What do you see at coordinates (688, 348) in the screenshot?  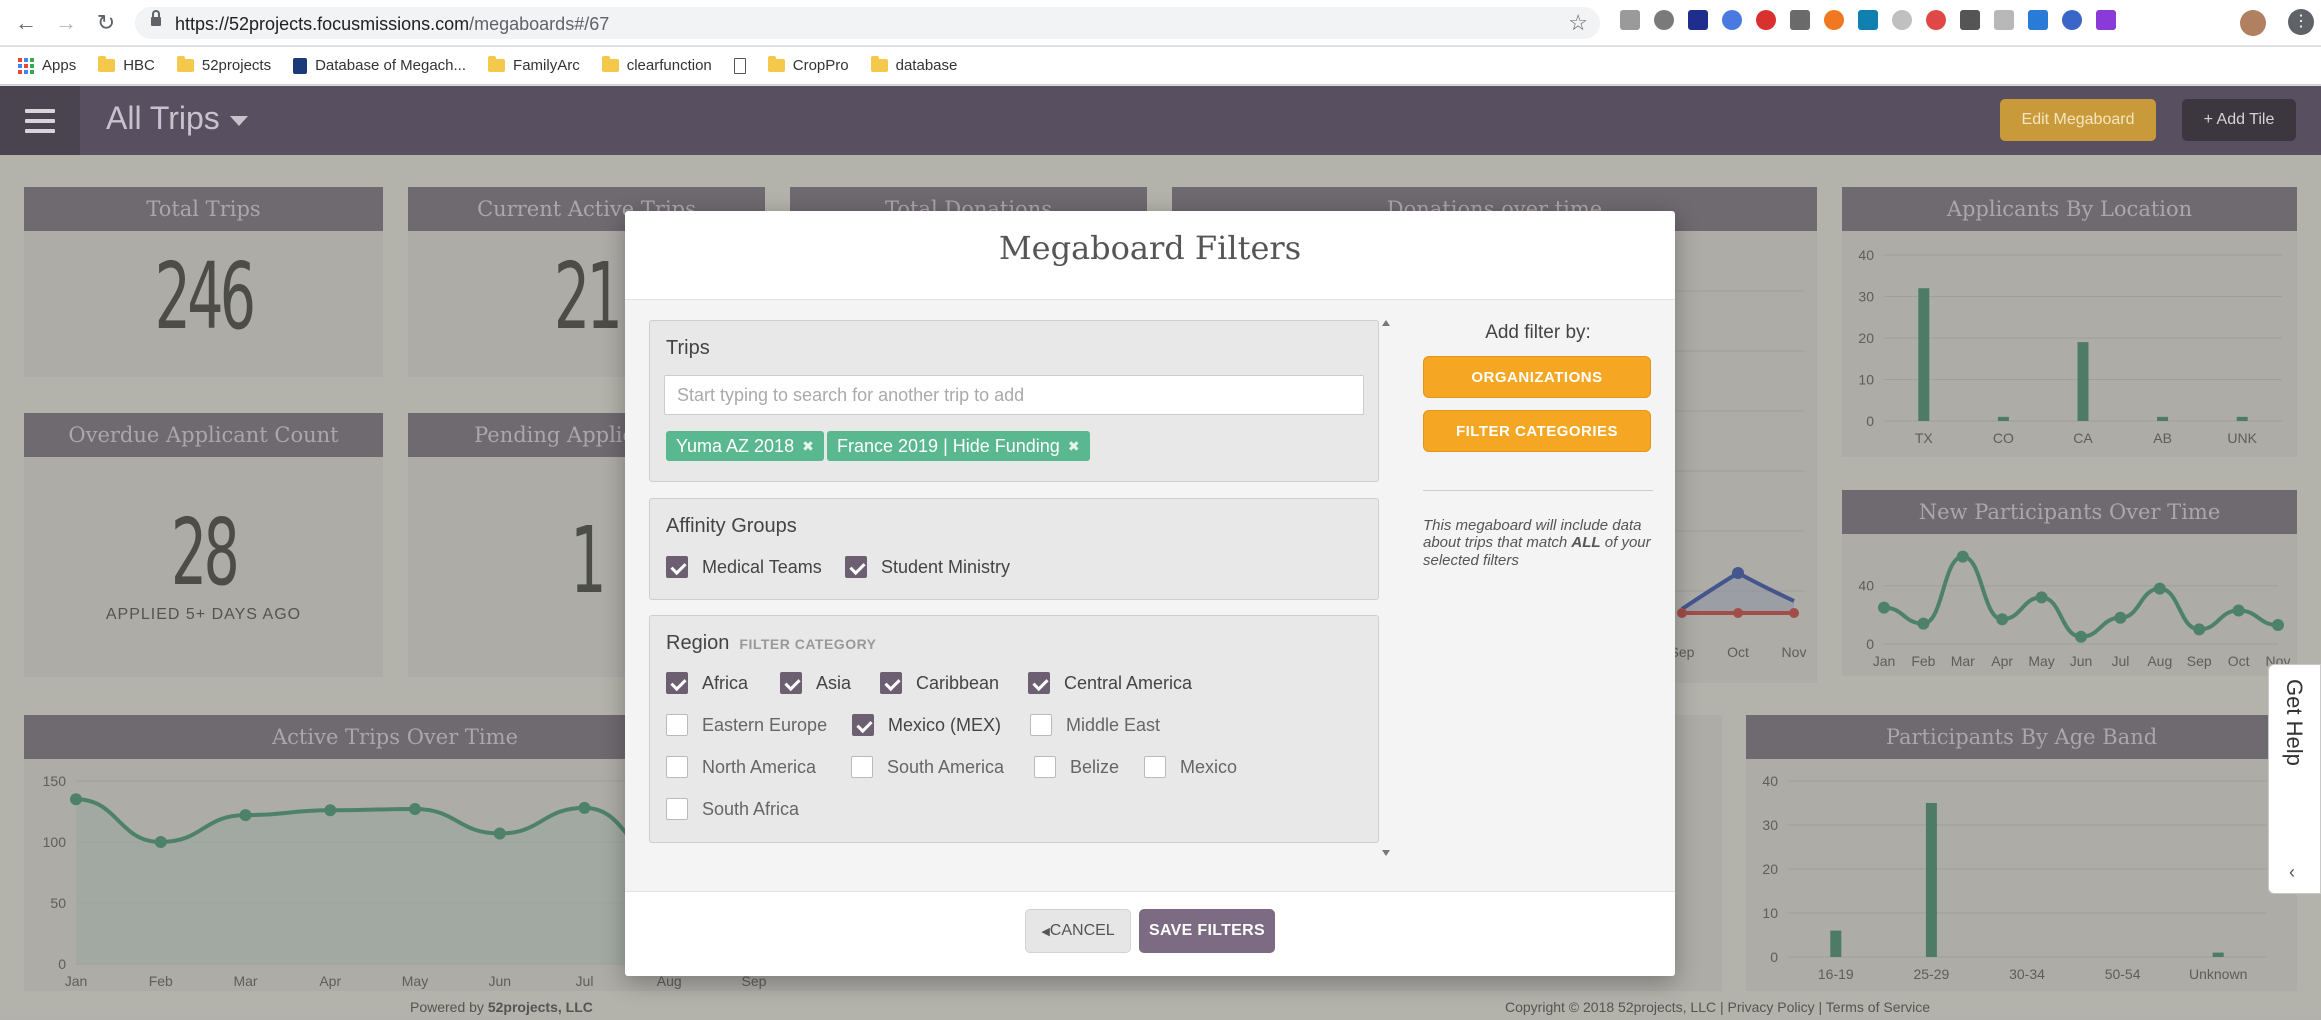 I see `section-title: Trips` at bounding box center [688, 348].